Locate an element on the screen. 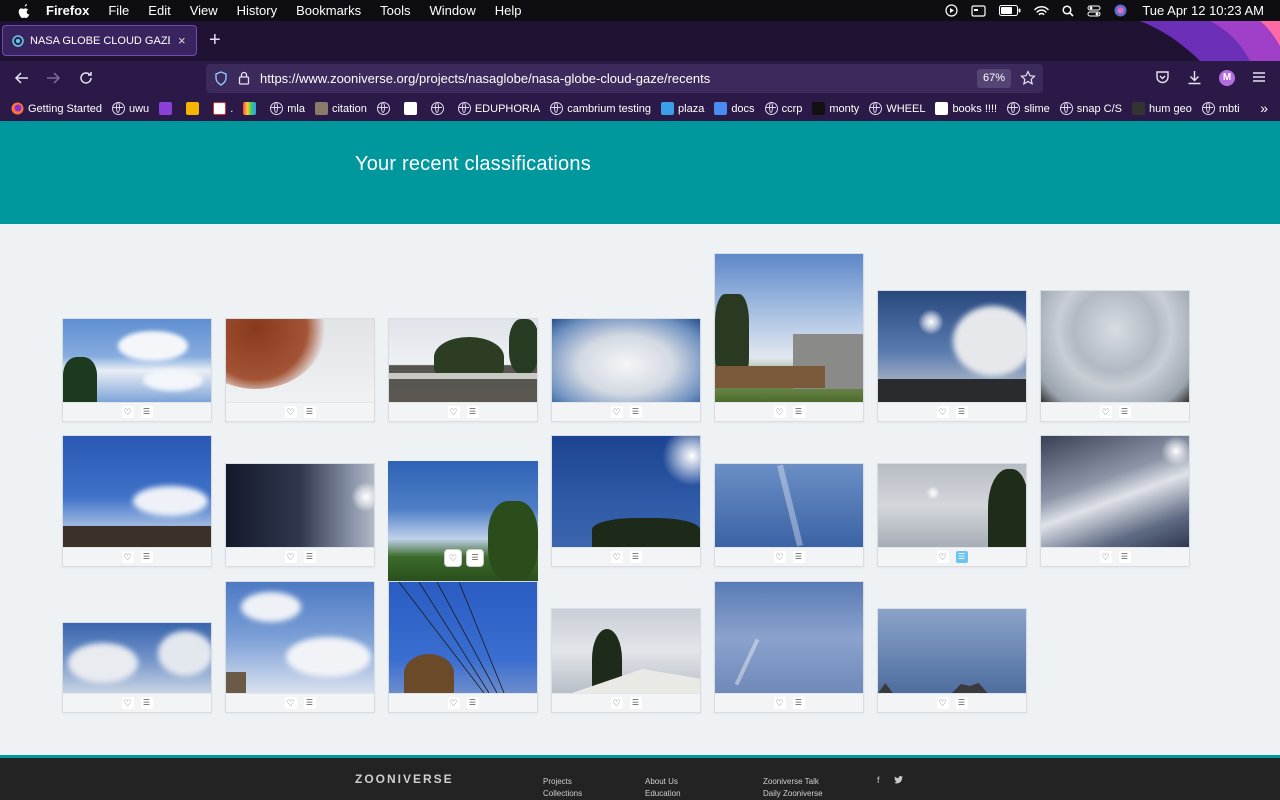  footer-link-daily-zooniverse: Daily Zooniverse is located at coordinates (793, 794).